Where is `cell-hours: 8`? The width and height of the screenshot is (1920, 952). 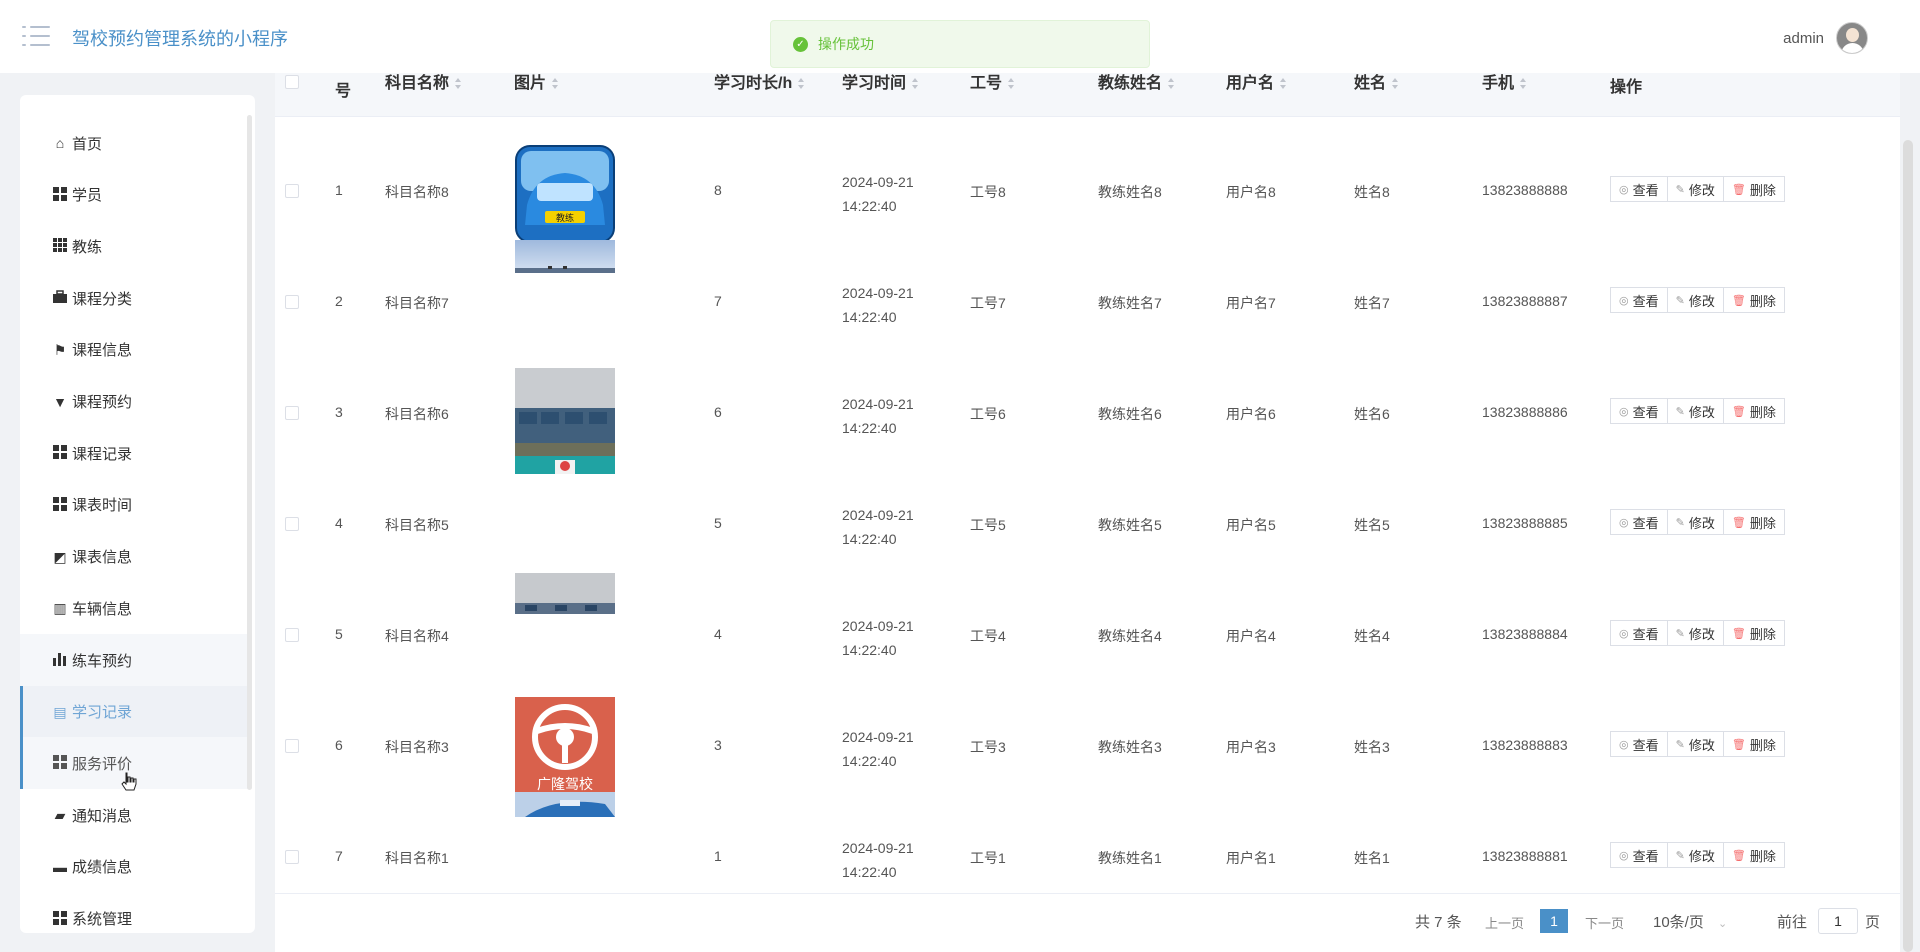
cell-hours: 8 is located at coordinates (718, 190).